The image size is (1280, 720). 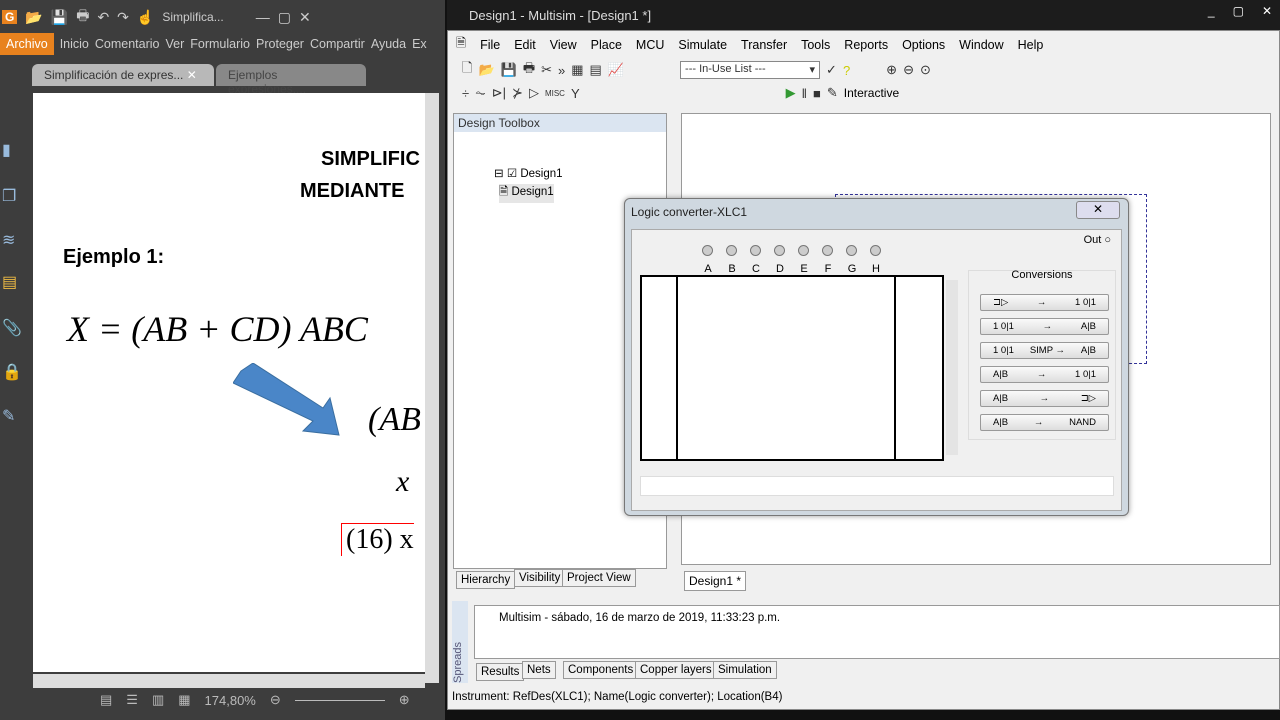 What do you see at coordinates (707, 250) in the screenshot?
I see `input-a-terminal` at bounding box center [707, 250].